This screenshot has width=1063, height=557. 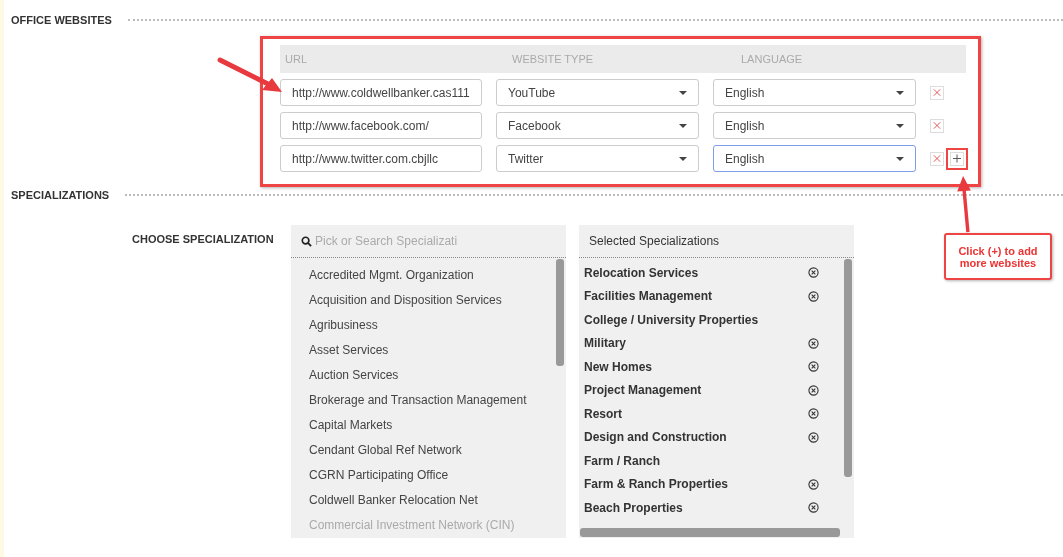 I want to click on url-field: http://www.twitter.com.cbjllc, so click(x=381, y=158).